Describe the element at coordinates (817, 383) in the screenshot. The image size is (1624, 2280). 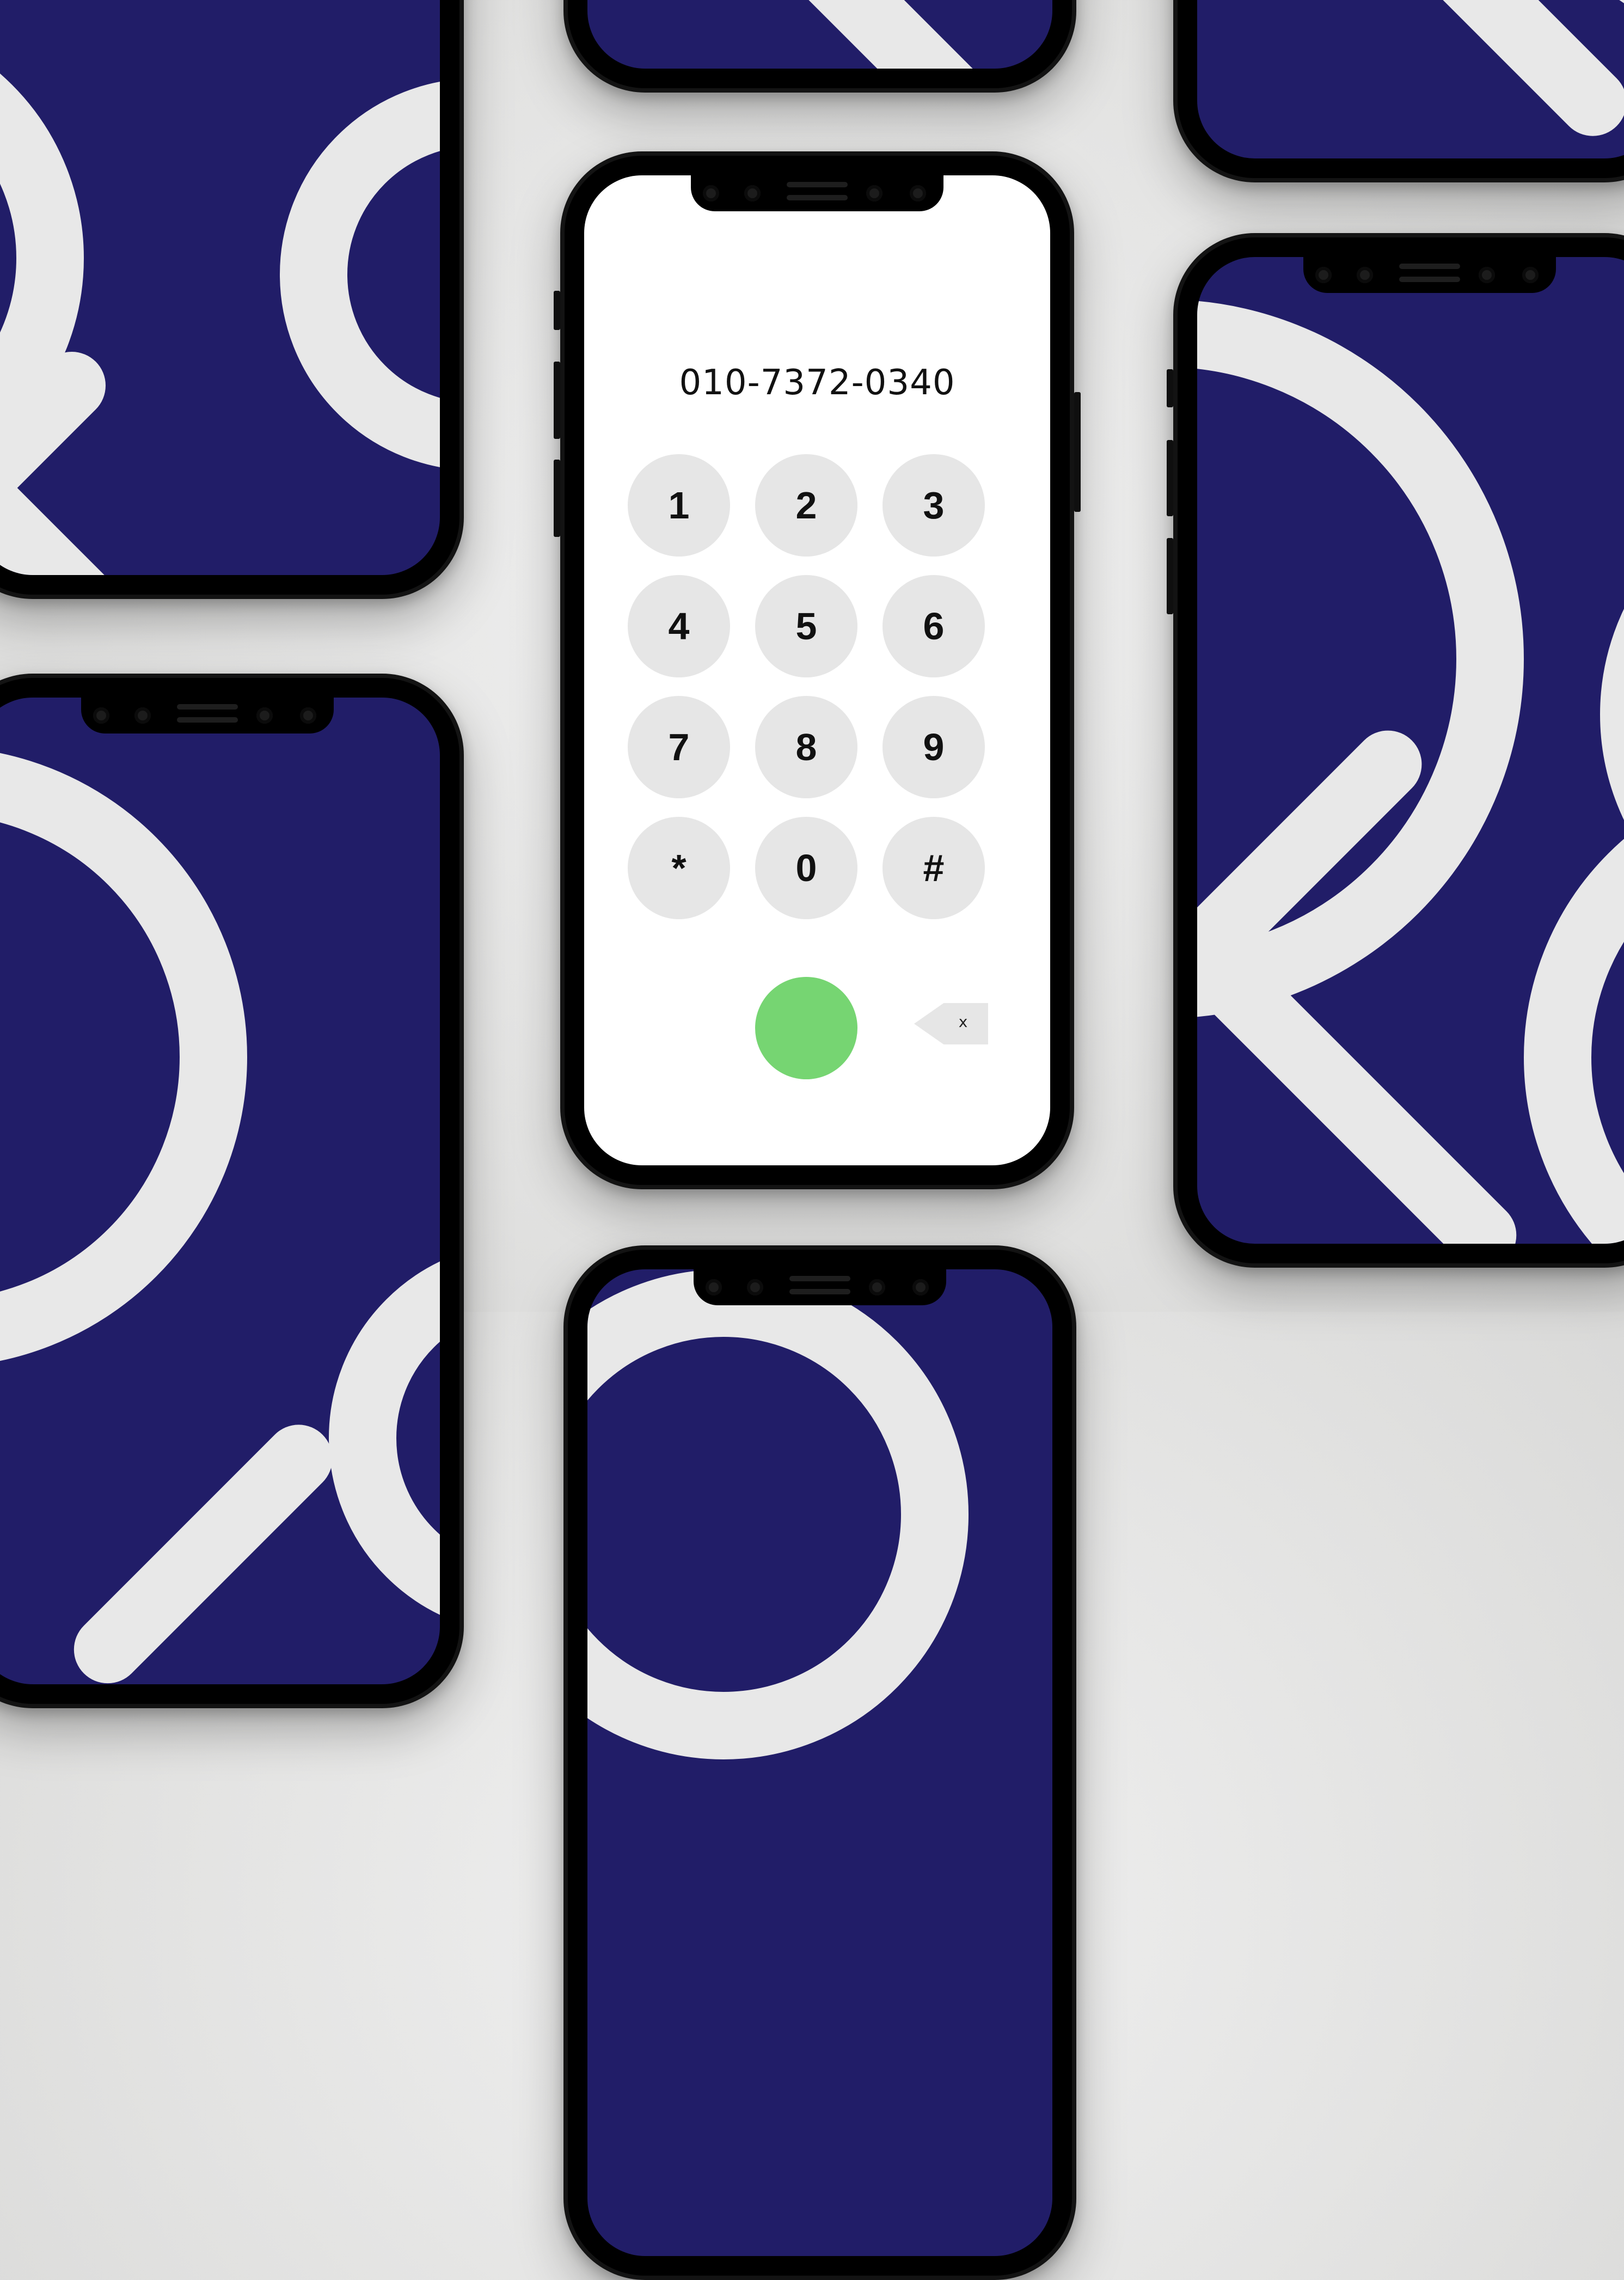
I see `dialed-number-display: 010-7372-0340` at that location.